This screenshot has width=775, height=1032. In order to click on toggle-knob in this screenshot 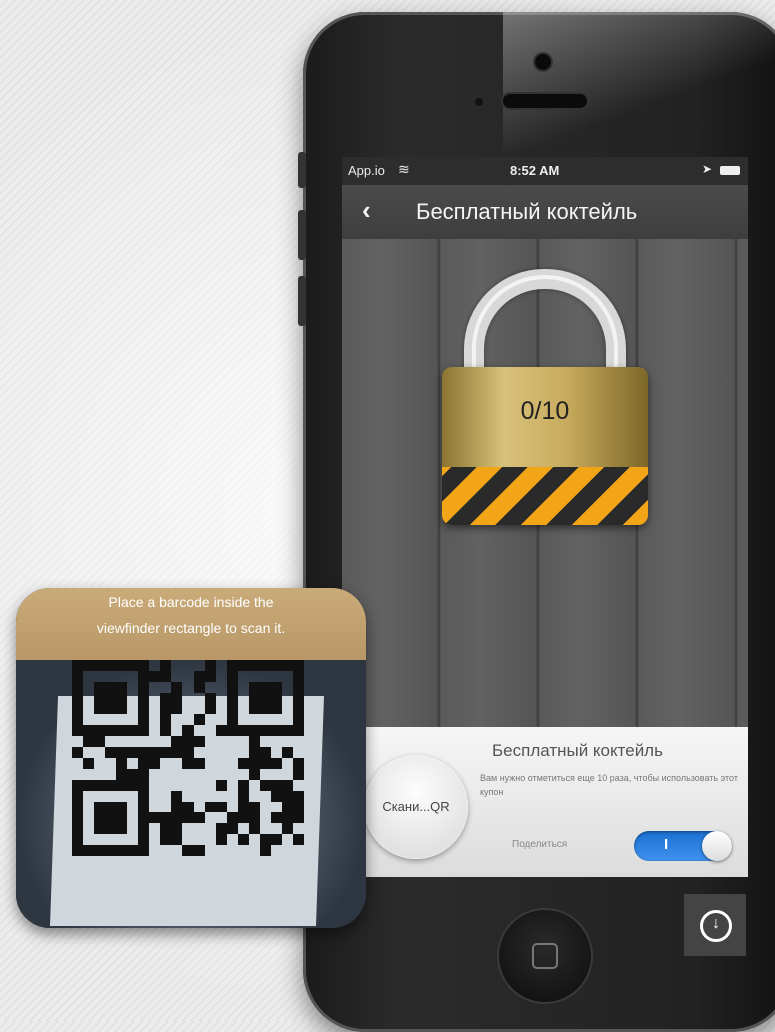, I will do `click(717, 846)`.